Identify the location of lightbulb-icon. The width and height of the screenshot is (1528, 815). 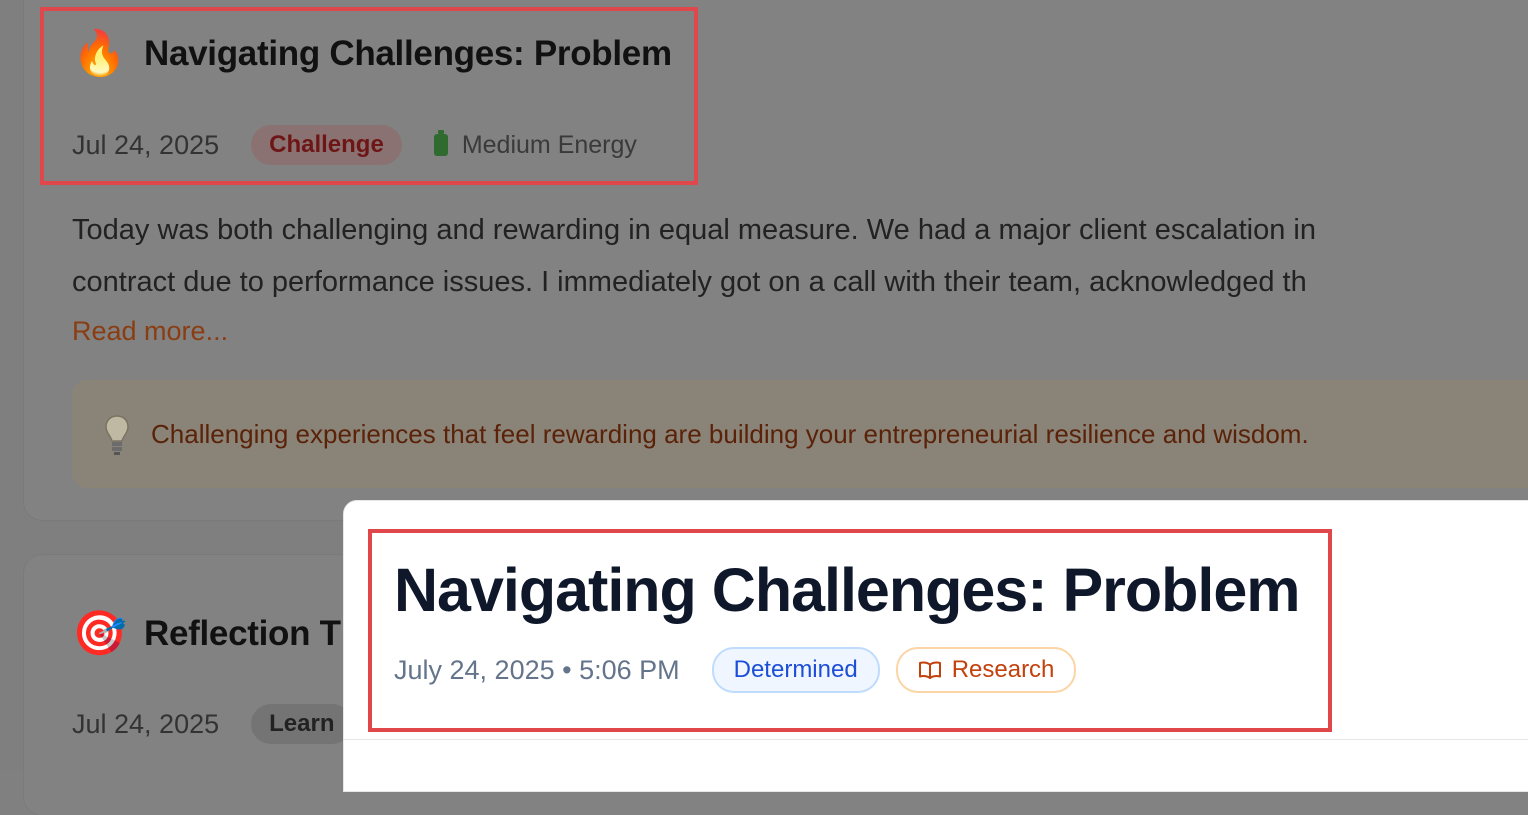
(117, 435).